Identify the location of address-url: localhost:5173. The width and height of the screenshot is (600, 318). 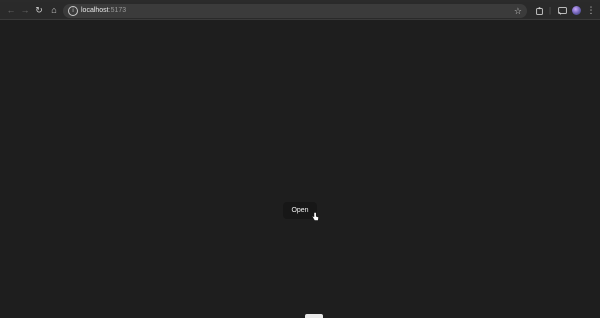
(103, 11).